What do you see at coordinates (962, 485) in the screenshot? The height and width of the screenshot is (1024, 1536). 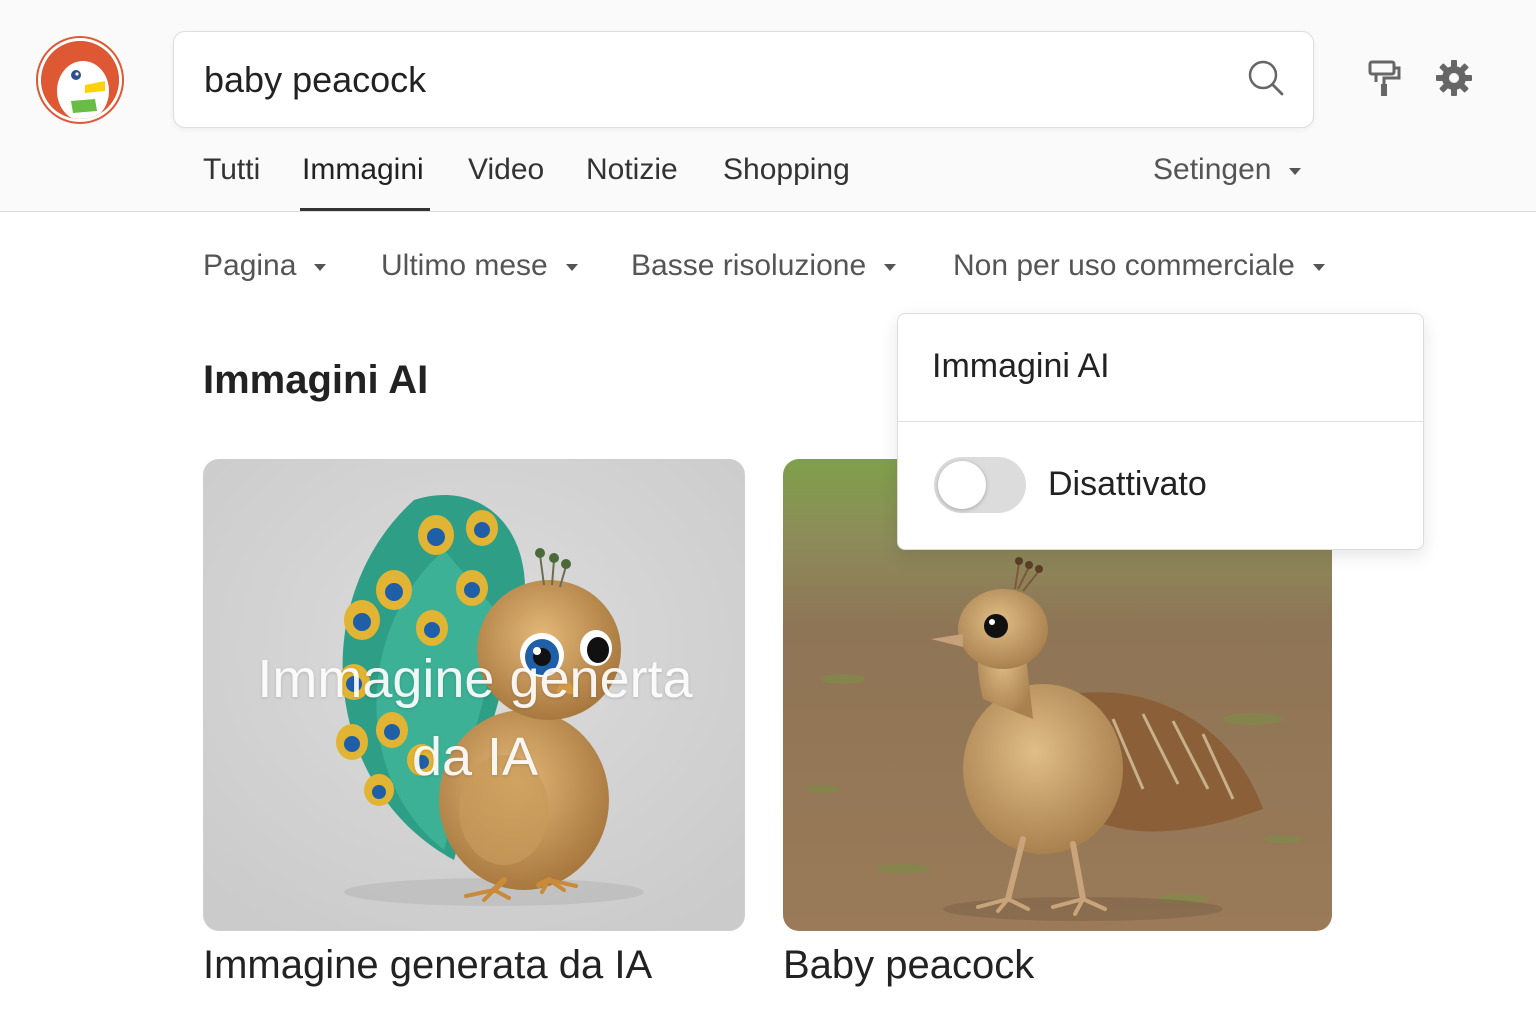 I see `toggle-knob` at bounding box center [962, 485].